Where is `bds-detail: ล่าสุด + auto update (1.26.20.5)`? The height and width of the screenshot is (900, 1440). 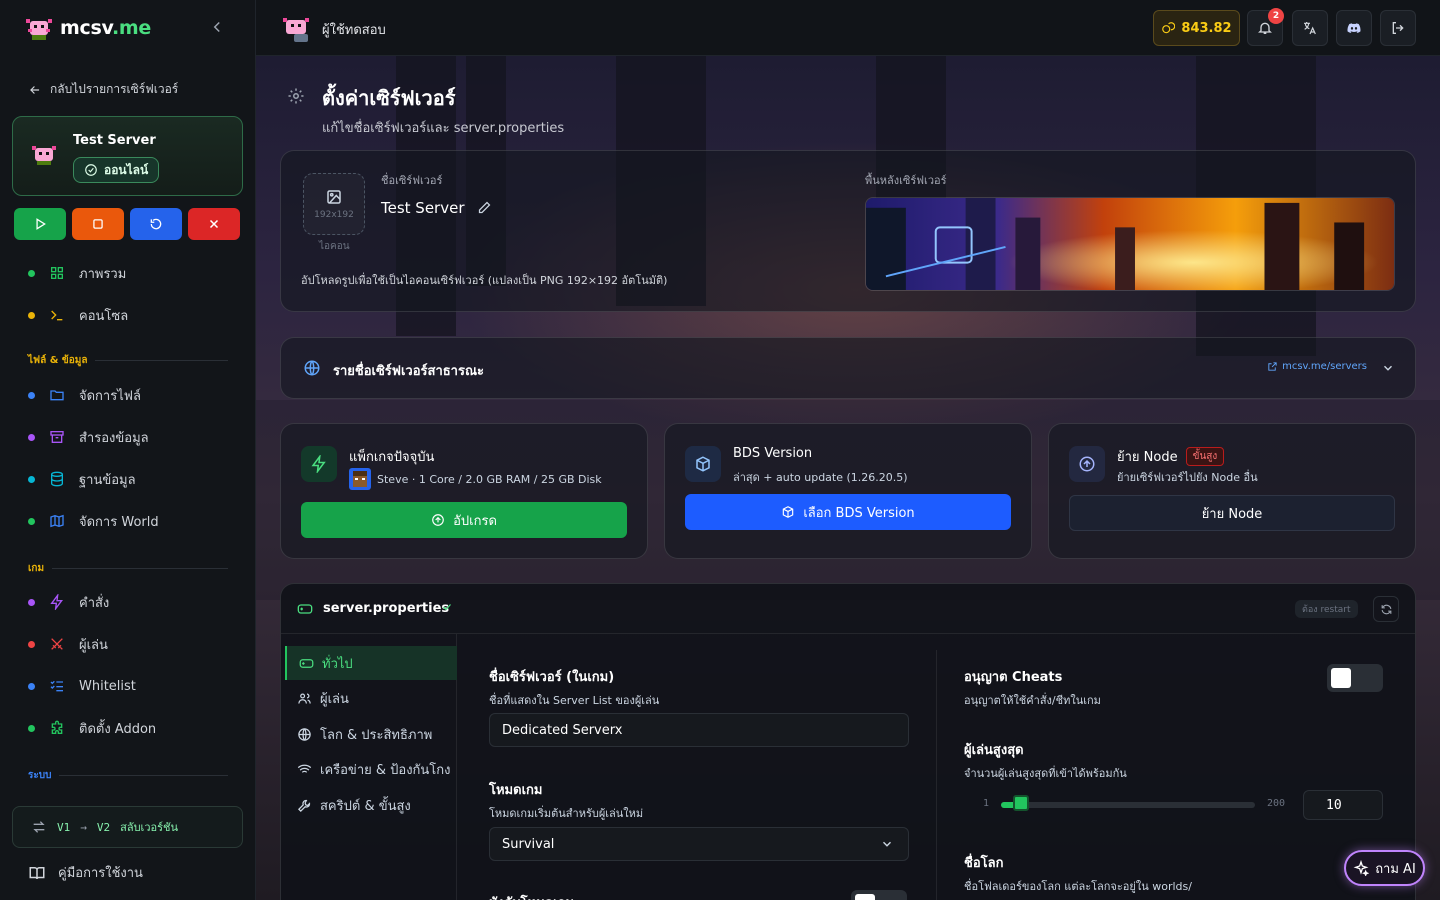
bds-detail: ล่าสุด + auto update (1.26.20.5) is located at coordinates (820, 477).